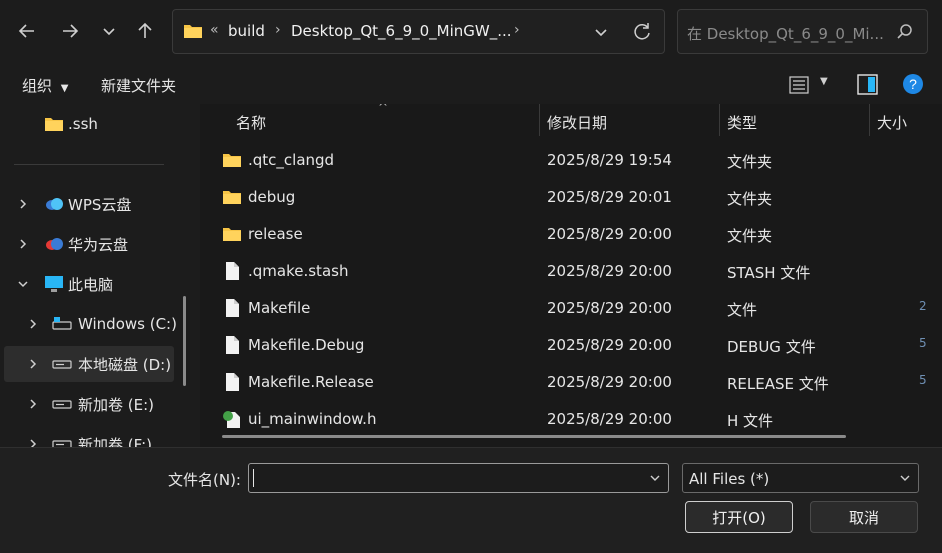 This screenshot has width=942, height=553. What do you see at coordinates (771, 347) in the screenshot?
I see `file-type: DEBUG 文件` at bounding box center [771, 347].